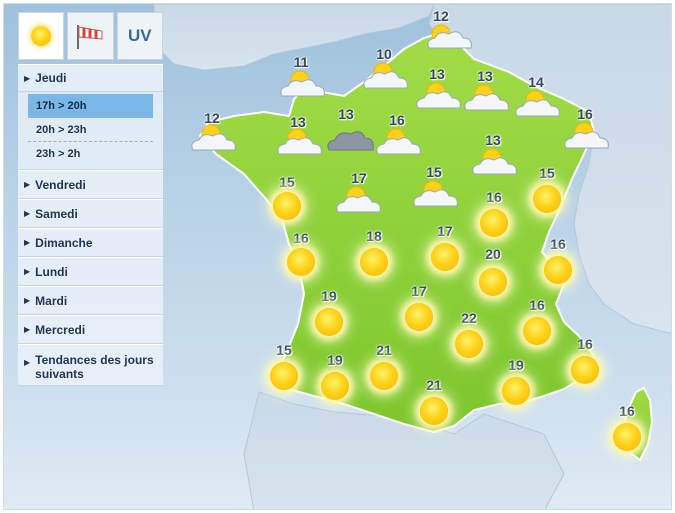 This screenshot has width=675, height=513. I want to click on day-wednesday: ▶ Mercredi, so click(90, 329).